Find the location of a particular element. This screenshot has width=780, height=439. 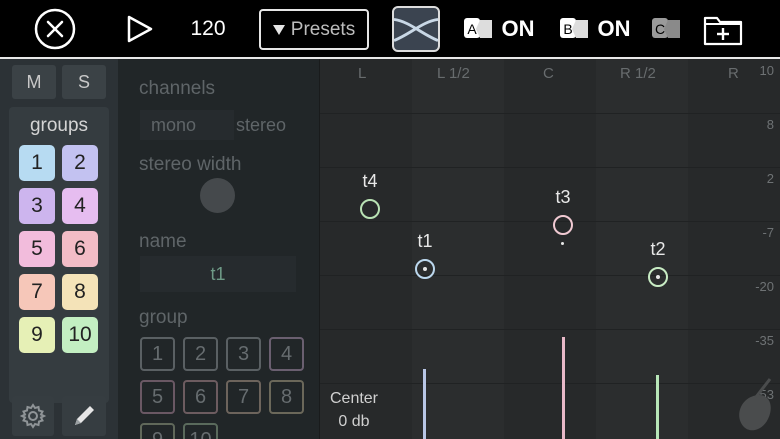

play-icon is located at coordinates (140, 29).